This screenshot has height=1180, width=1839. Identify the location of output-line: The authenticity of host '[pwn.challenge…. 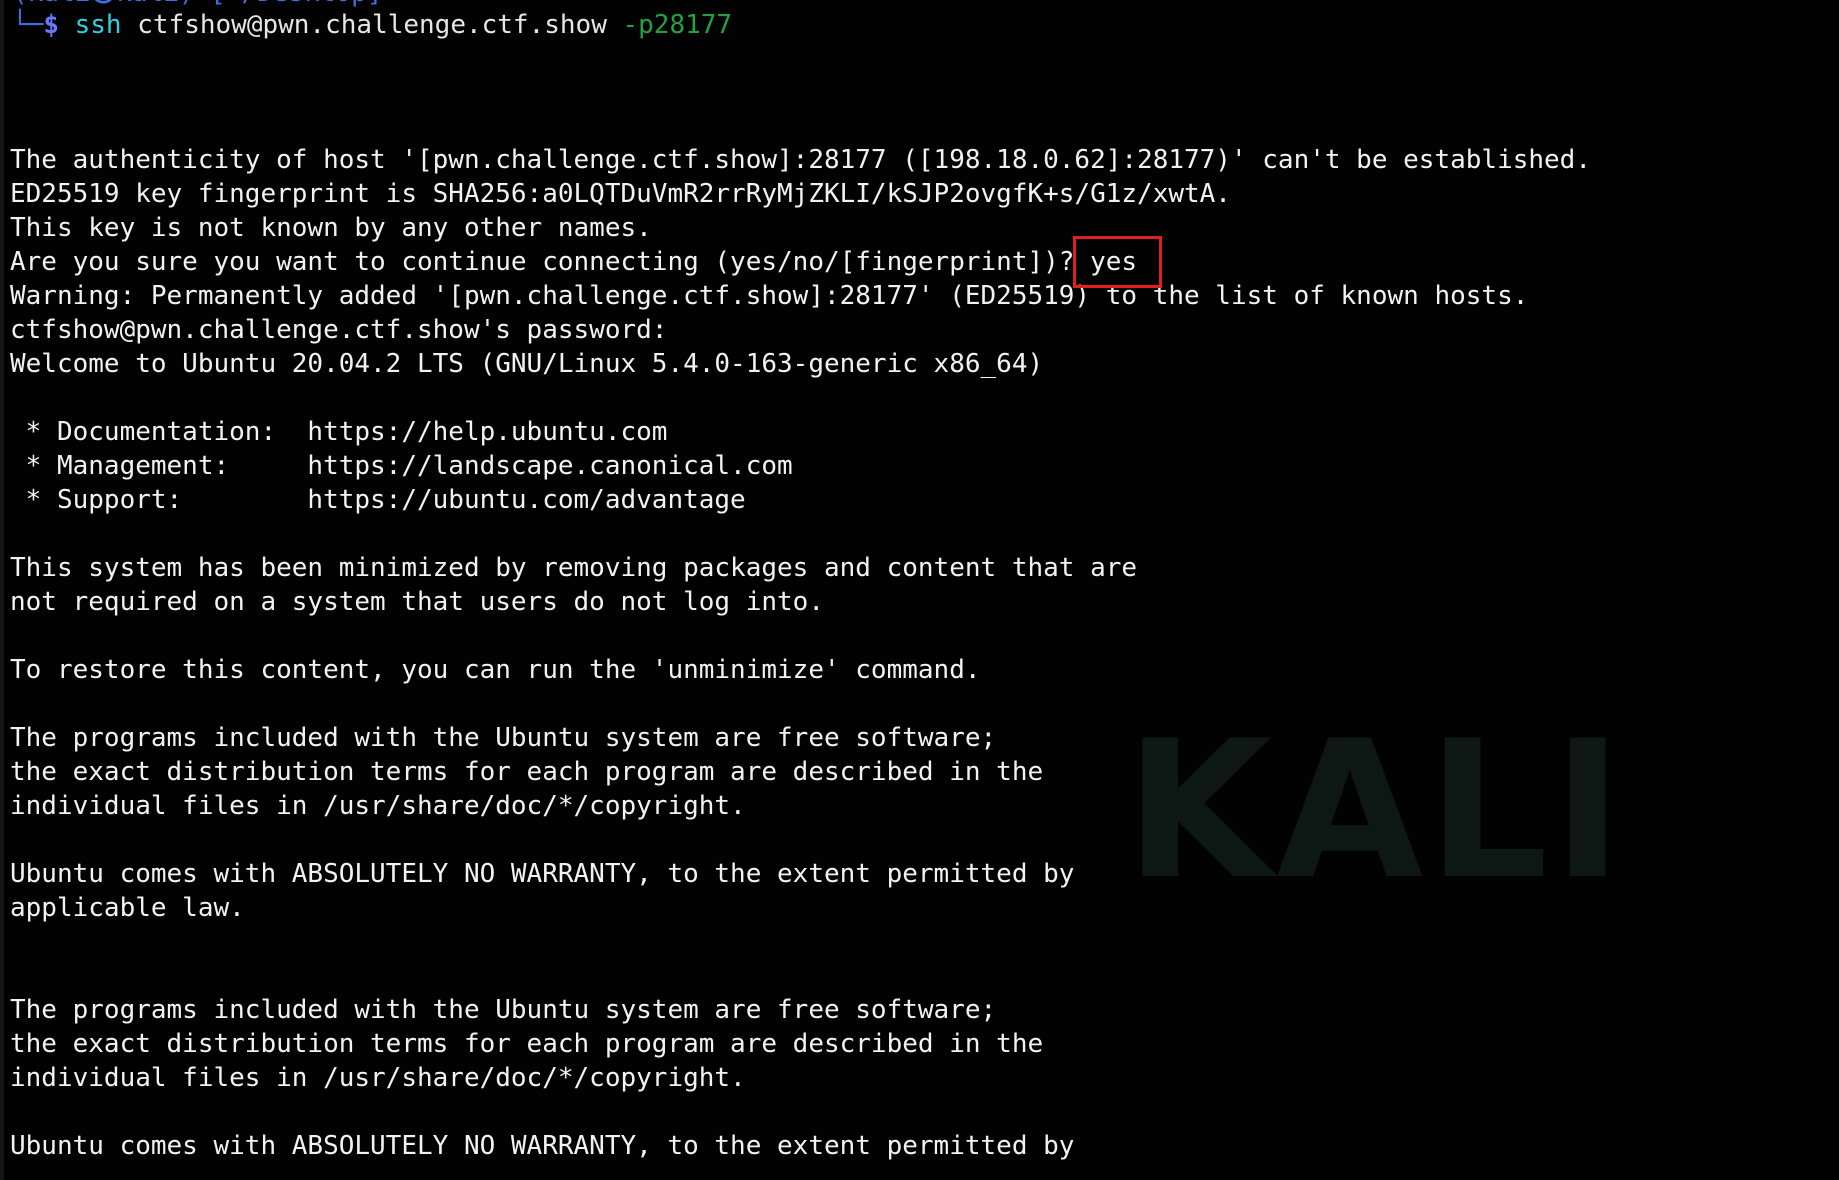
(800, 160).